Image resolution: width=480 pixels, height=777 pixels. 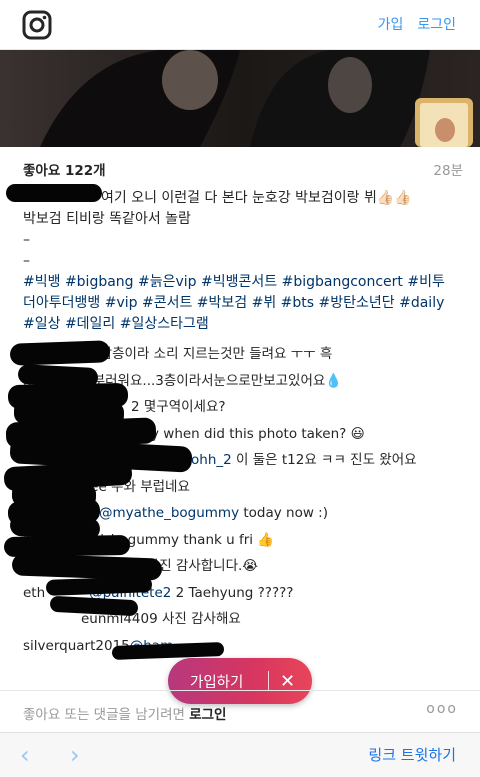 What do you see at coordinates (107, 219) in the screenshot?
I see `caption-line: 박보검 티비랑 똑같아서 놀람` at bounding box center [107, 219].